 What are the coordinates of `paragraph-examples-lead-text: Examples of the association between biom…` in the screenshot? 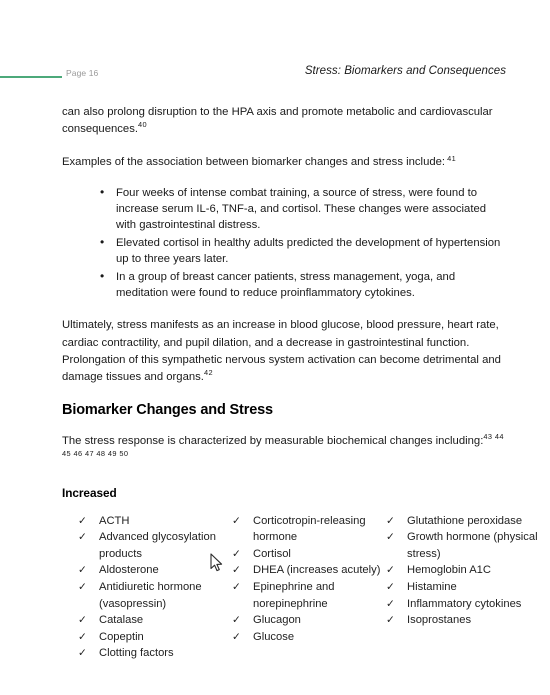 It's located at (254, 162).